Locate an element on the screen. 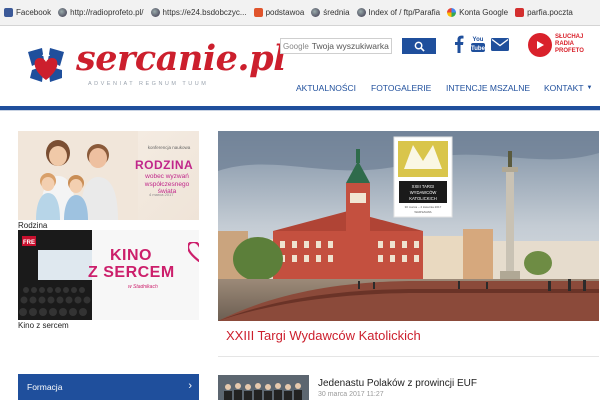  banner-kino-z-sercem: FRE KINO Z SERCEM w Stadnikach is located at coordinates (108, 275).